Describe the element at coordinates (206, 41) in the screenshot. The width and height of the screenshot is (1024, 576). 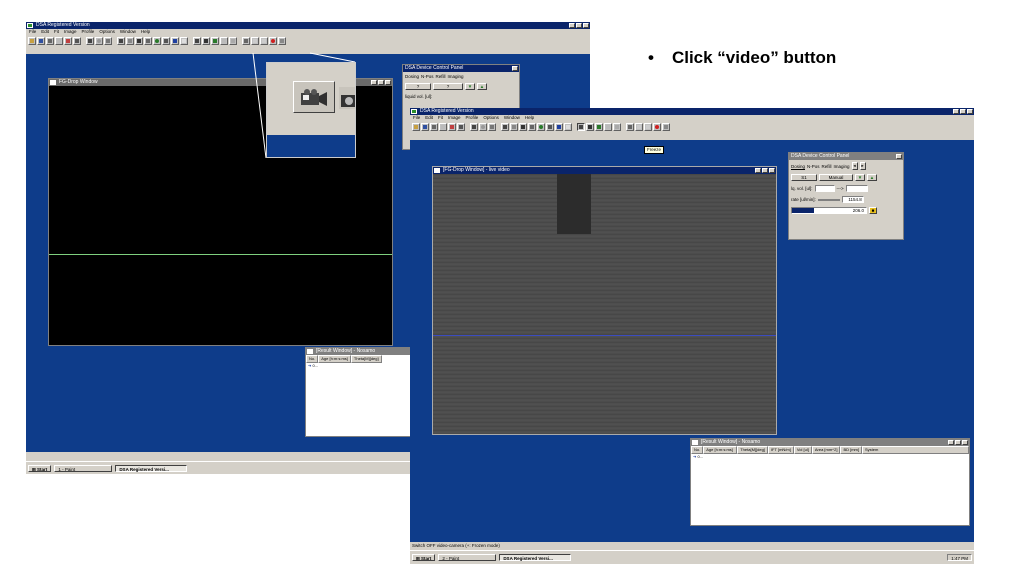
I see `camera-icon` at that location.